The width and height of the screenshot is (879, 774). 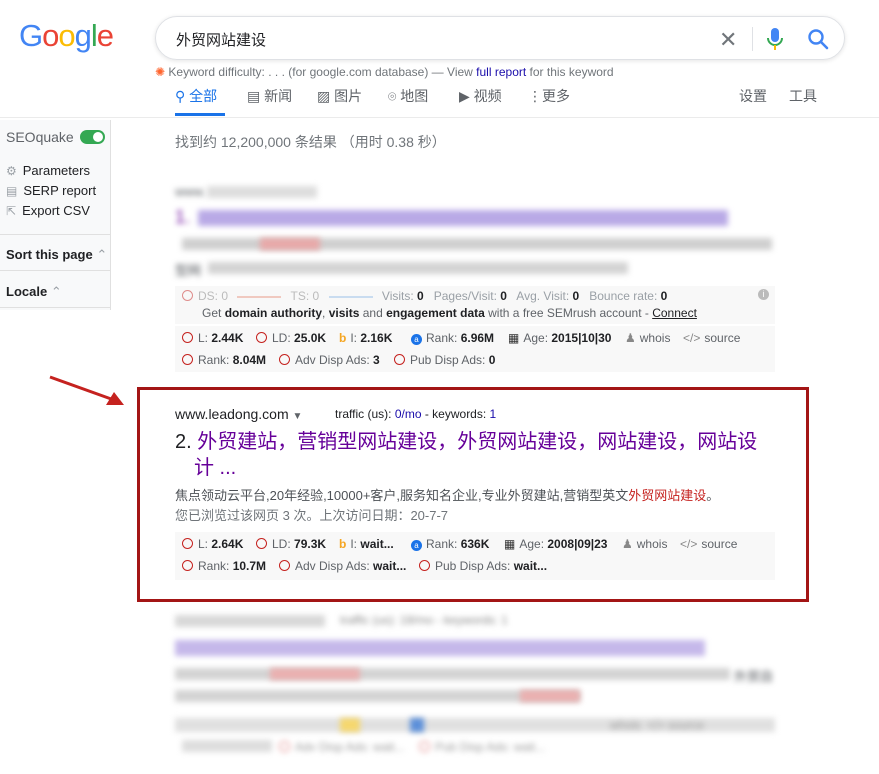 What do you see at coordinates (408, 414) in the screenshot?
I see `traffic-value: 0/mo` at bounding box center [408, 414].